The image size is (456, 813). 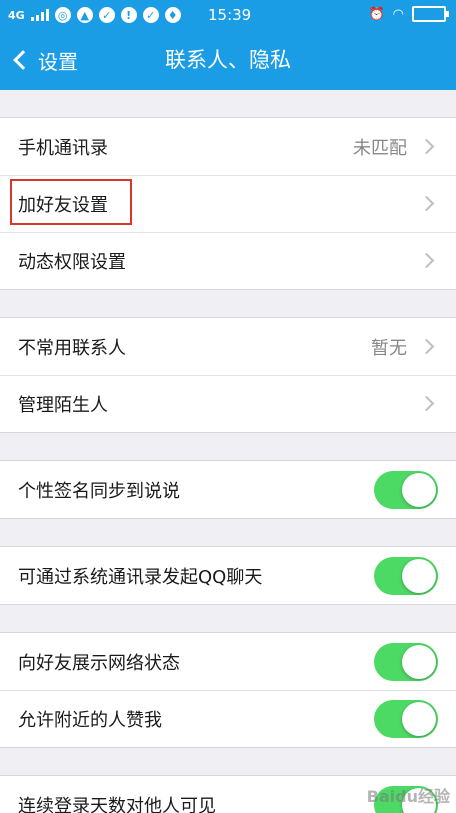 I want to click on row-label: 可通过系统通讯录发起QQ聊天, so click(x=140, y=577).